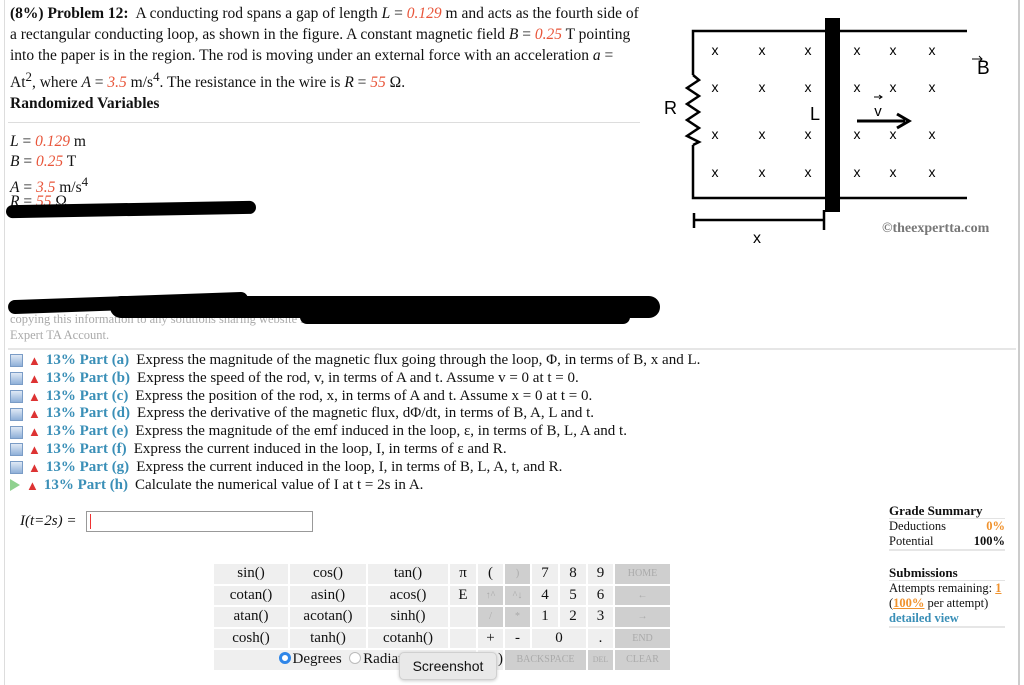  What do you see at coordinates (942, 588) in the screenshot?
I see `attempts-label: Attempts remaining:` at bounding box center [942, 588].